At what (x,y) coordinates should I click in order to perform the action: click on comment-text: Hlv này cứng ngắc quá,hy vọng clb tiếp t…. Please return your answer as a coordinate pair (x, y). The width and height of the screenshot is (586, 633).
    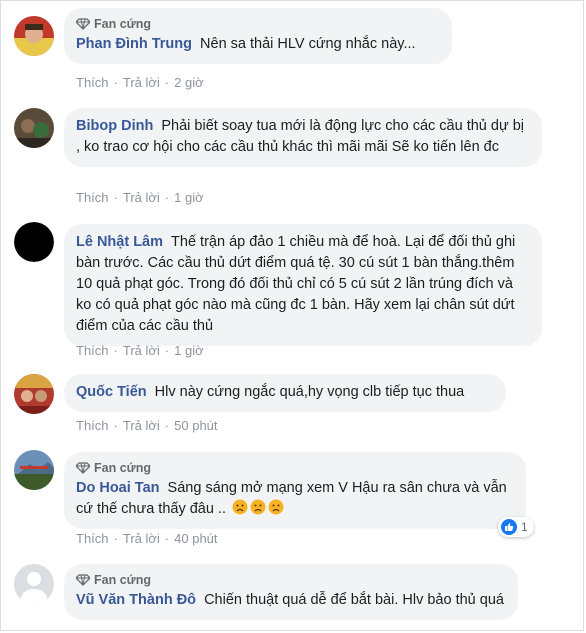
    Looking at the image, I should click on (309, 392).